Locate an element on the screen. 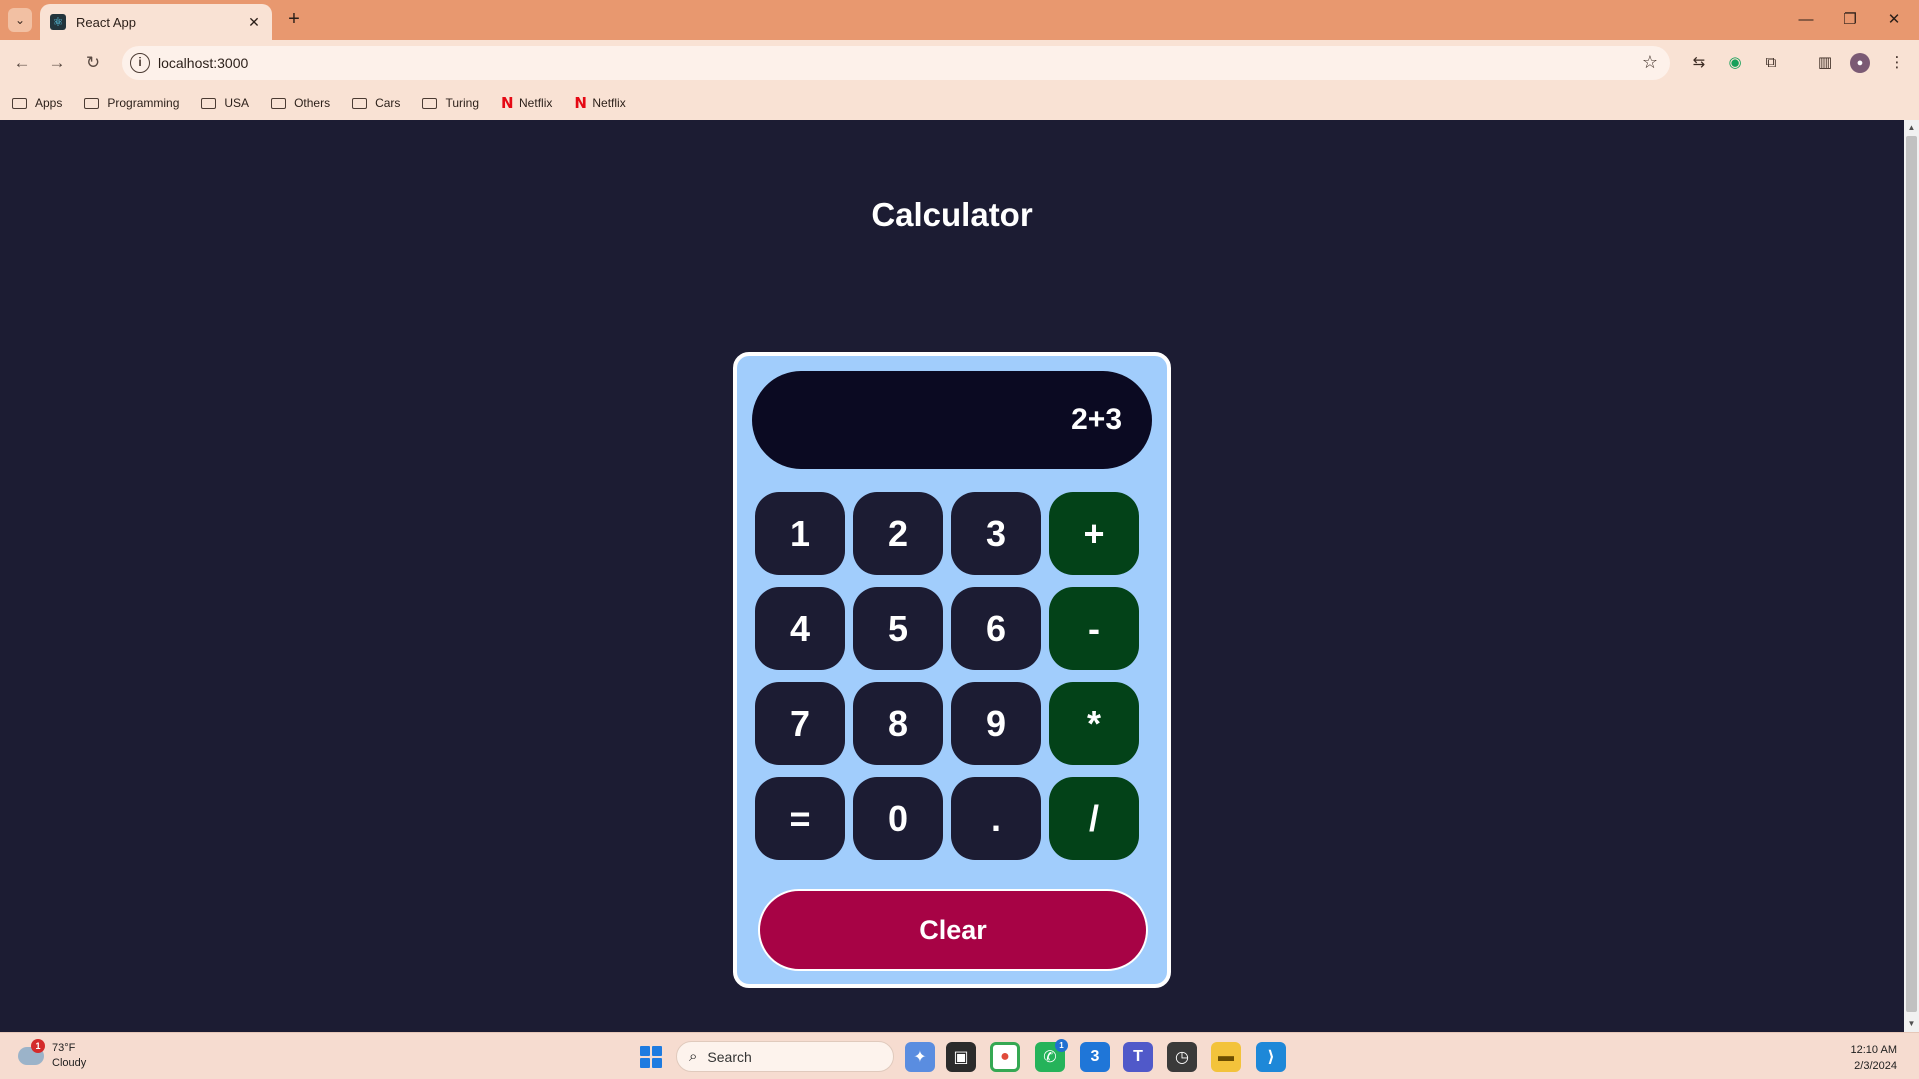  browser-toolbar: ← → ↻ i localhost:3000 ☆ ⇆ ◉ ⧉ ▥ ● ⋮ is located at coordinates (959, 63).